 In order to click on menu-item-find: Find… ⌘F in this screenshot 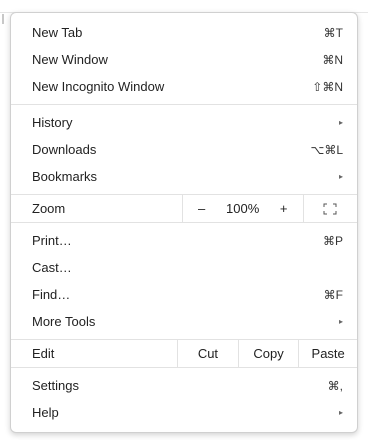, I will do `click(184, 294)`.